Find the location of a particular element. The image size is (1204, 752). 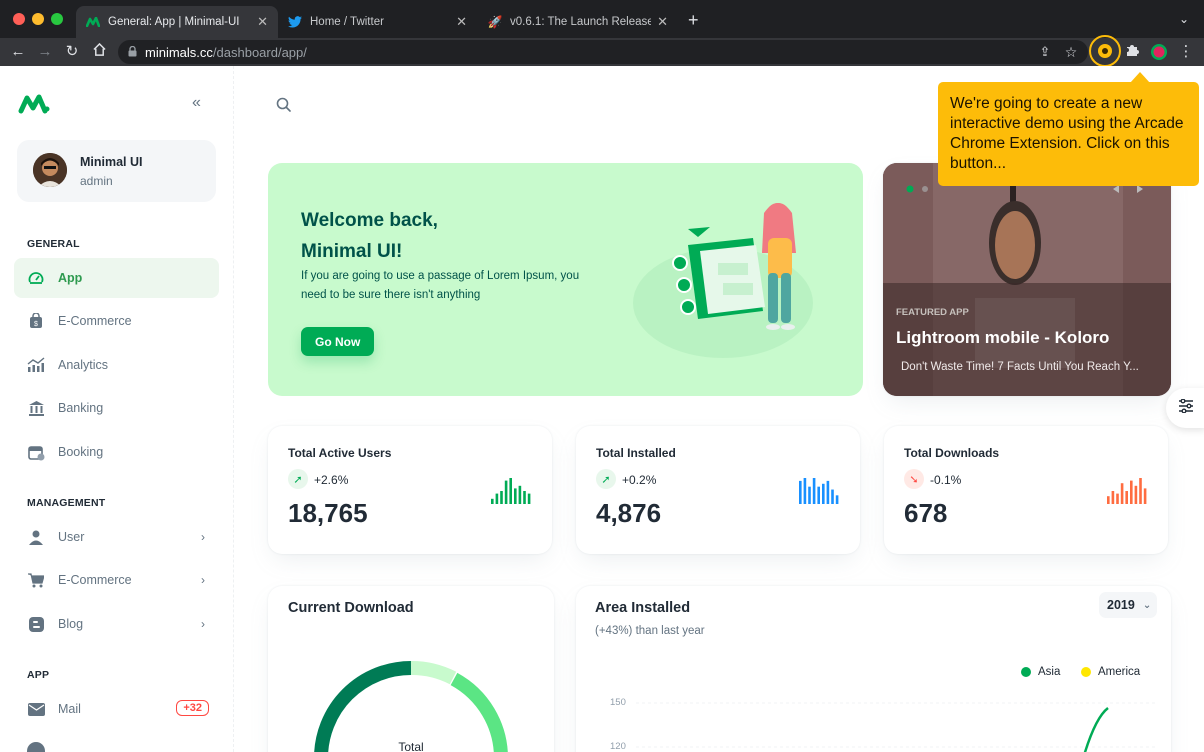

sidebar-item-mail: Mail +32 is located at coordinates (116, 709).